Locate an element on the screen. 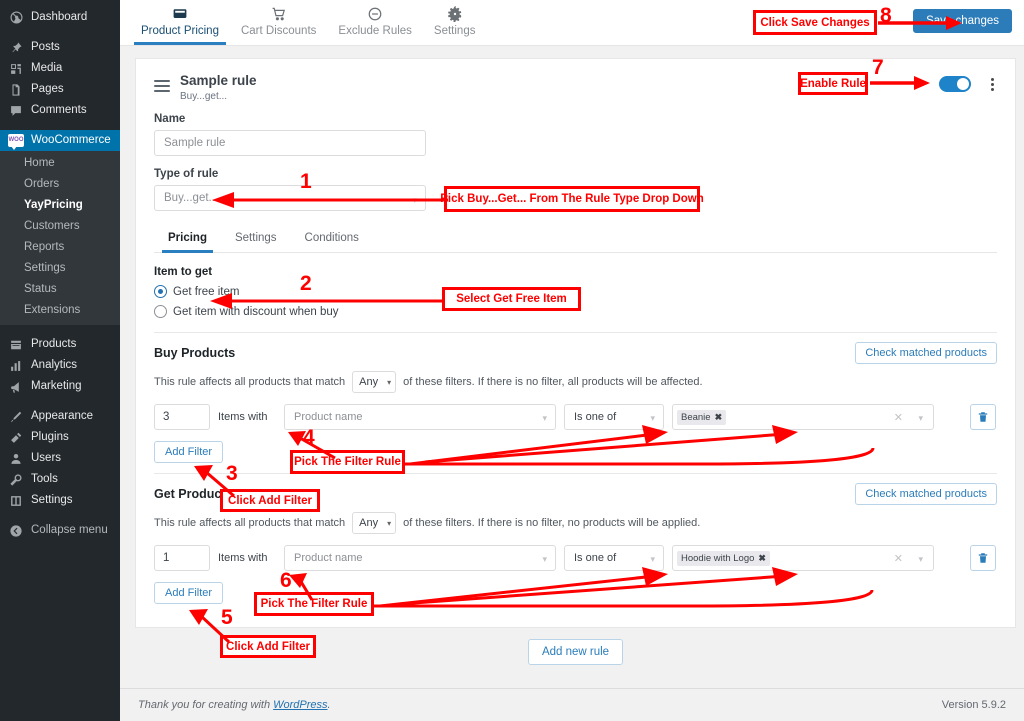  get-match-value: Any is located at coordinates (369, 523).